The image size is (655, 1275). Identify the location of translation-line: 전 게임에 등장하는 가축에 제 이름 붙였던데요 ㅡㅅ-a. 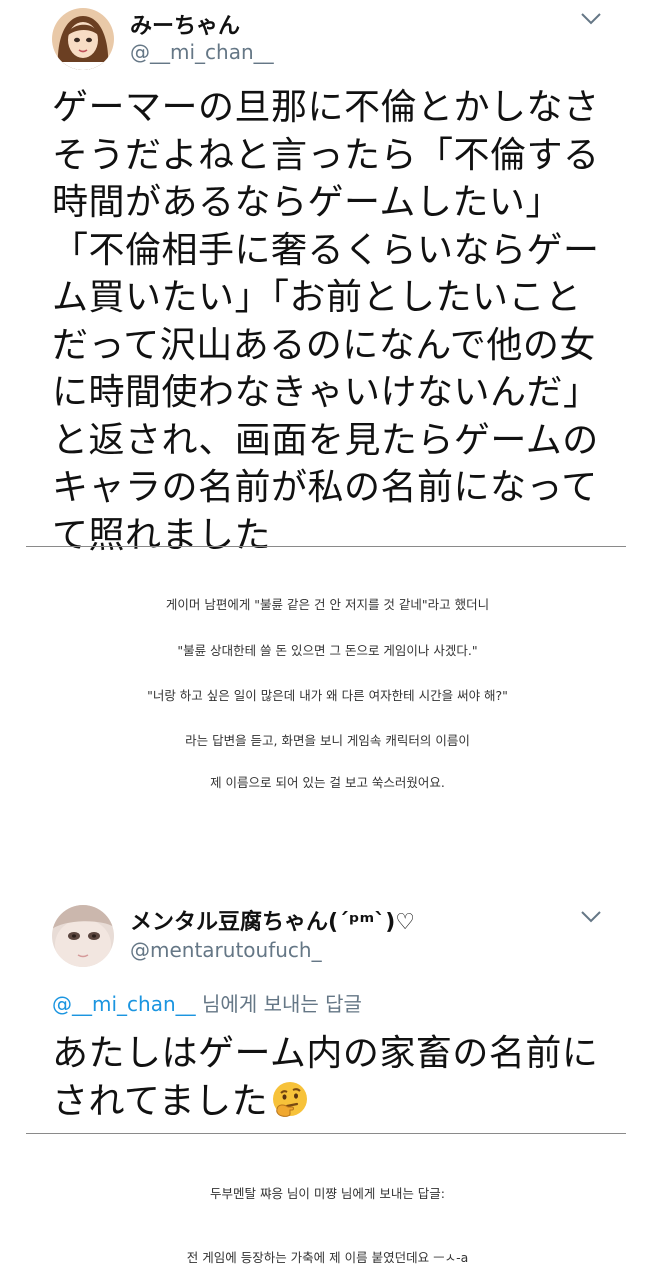
(327, 1257).